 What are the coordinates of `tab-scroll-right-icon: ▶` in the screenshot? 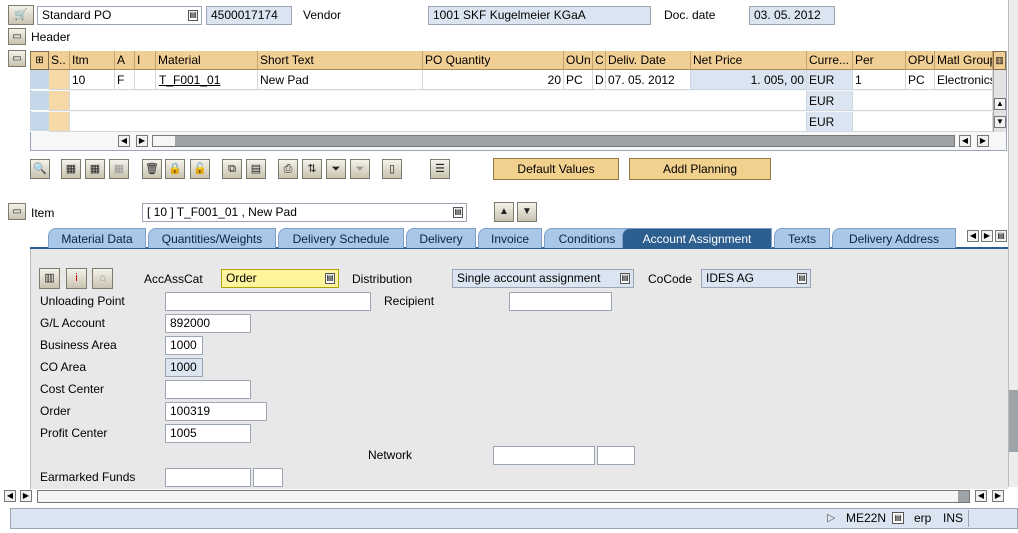 It's located at (987, 236).